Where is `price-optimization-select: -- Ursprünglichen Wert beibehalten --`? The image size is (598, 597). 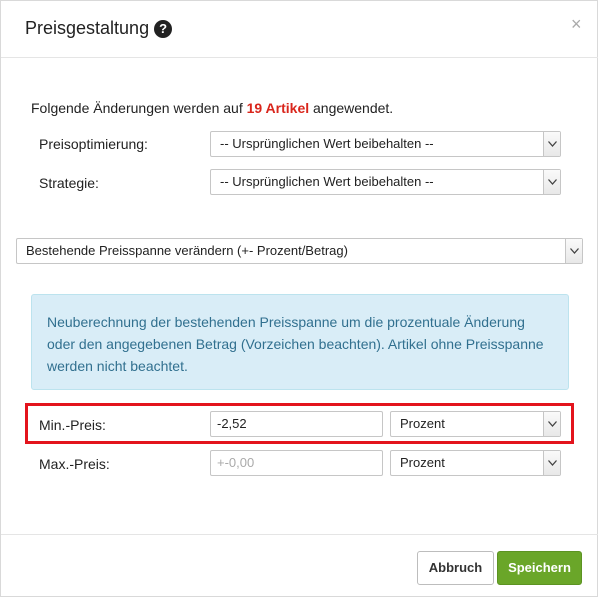 price-optimization-select: -- Ursprünglichen Wert beibehalten -- is located at coordinates (385, 144).